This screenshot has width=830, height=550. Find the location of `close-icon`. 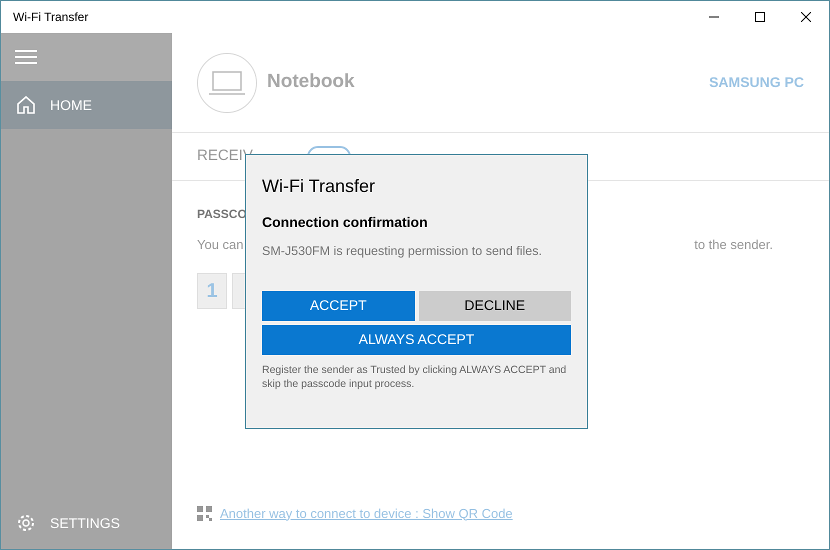

close-icon is located at coordinates (806, 17).